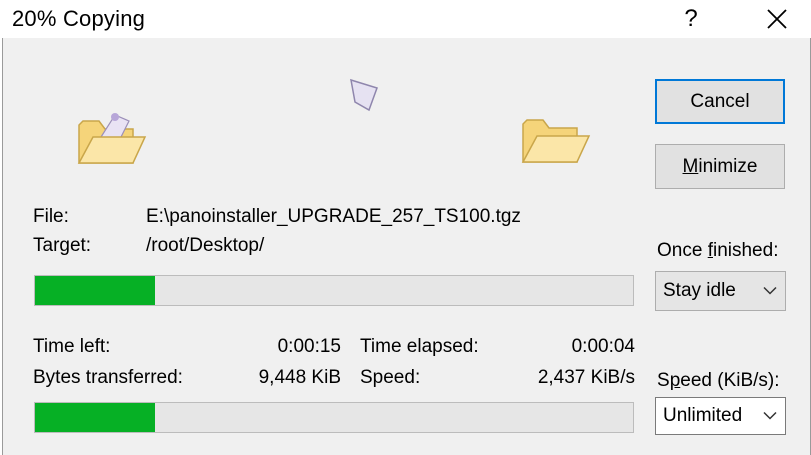  I want to click on title-bar: 20% Copying ?, so click(405, 19).